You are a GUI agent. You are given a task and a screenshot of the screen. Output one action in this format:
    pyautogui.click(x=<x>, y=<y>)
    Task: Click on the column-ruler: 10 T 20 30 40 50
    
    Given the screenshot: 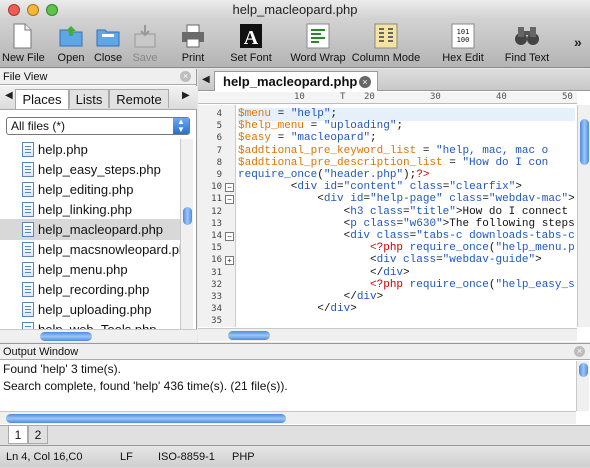 What is the action you would take?
    pyautogui.click(x=387, y=98)
    